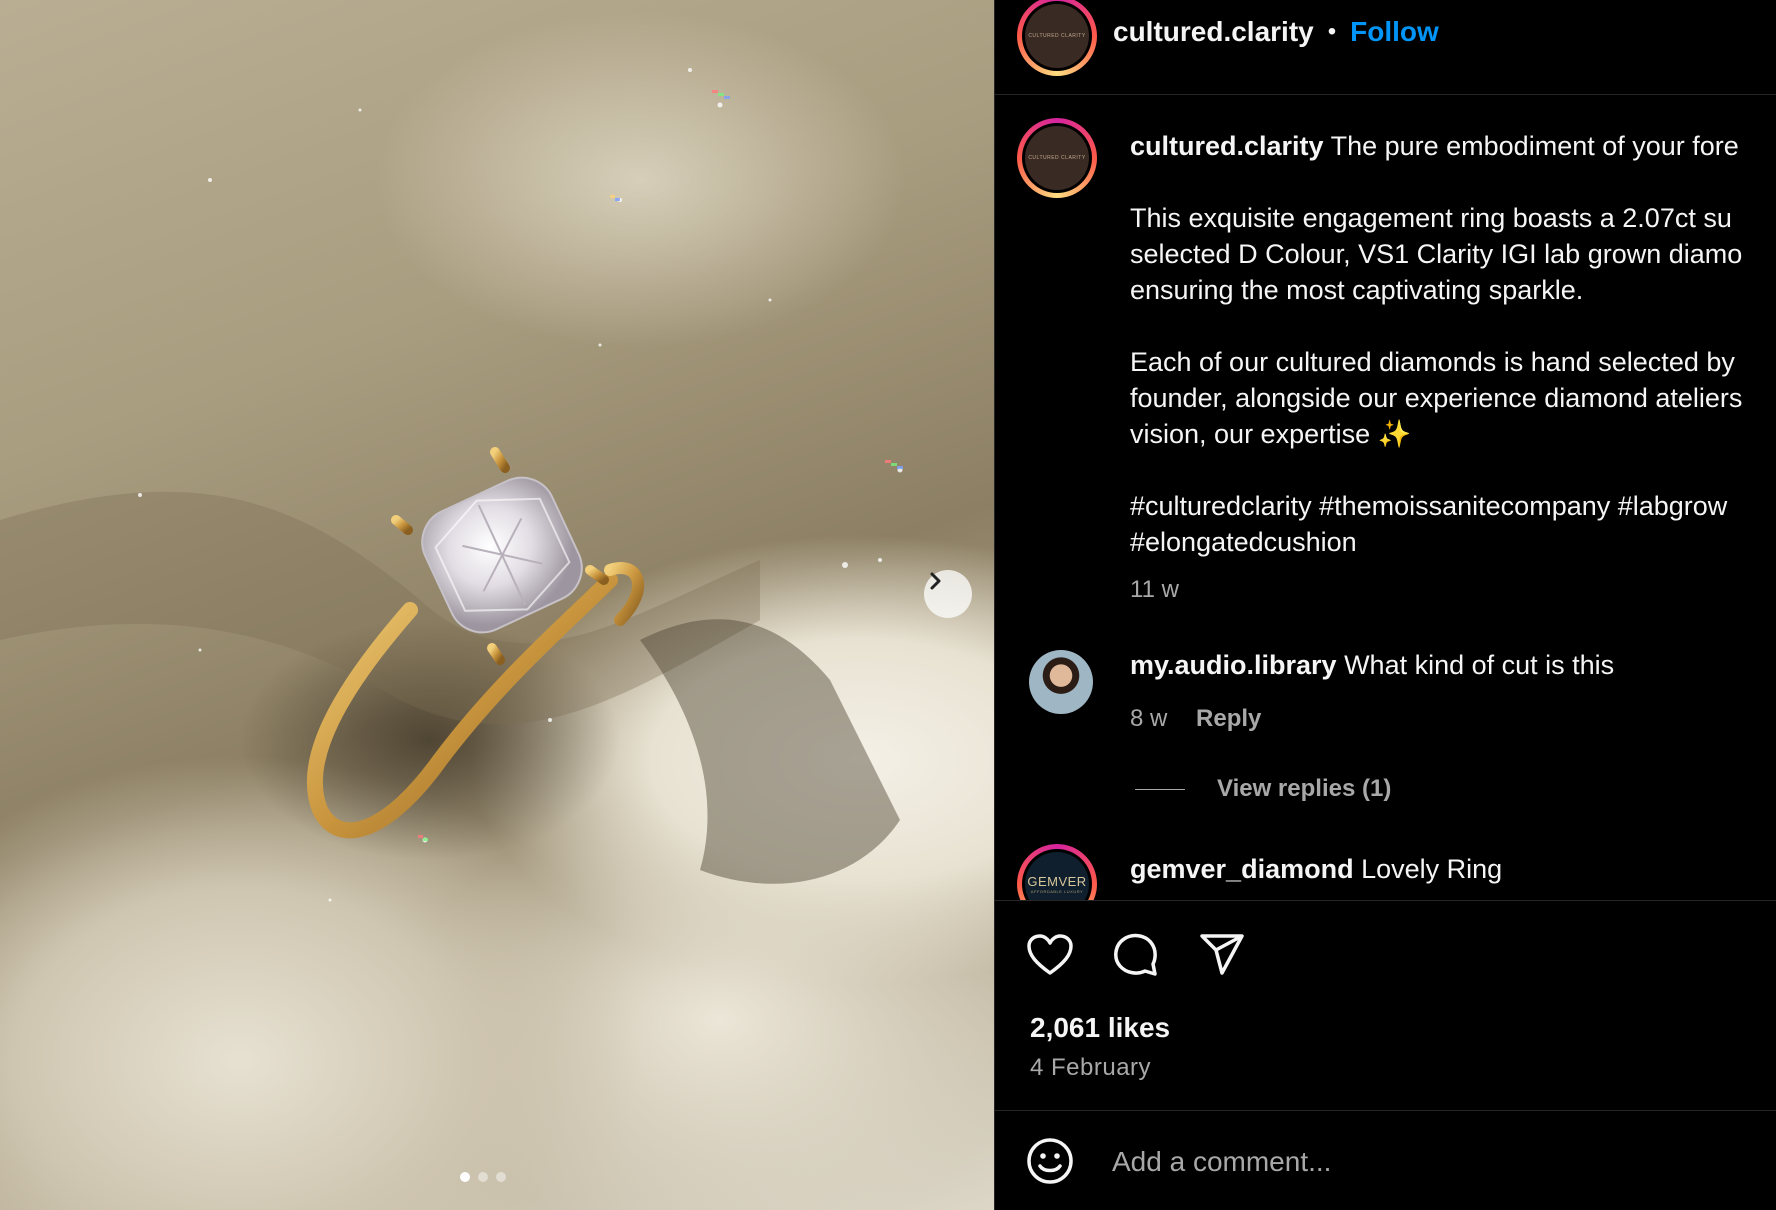  I want to click on heart-icon, so click(1050, 954).